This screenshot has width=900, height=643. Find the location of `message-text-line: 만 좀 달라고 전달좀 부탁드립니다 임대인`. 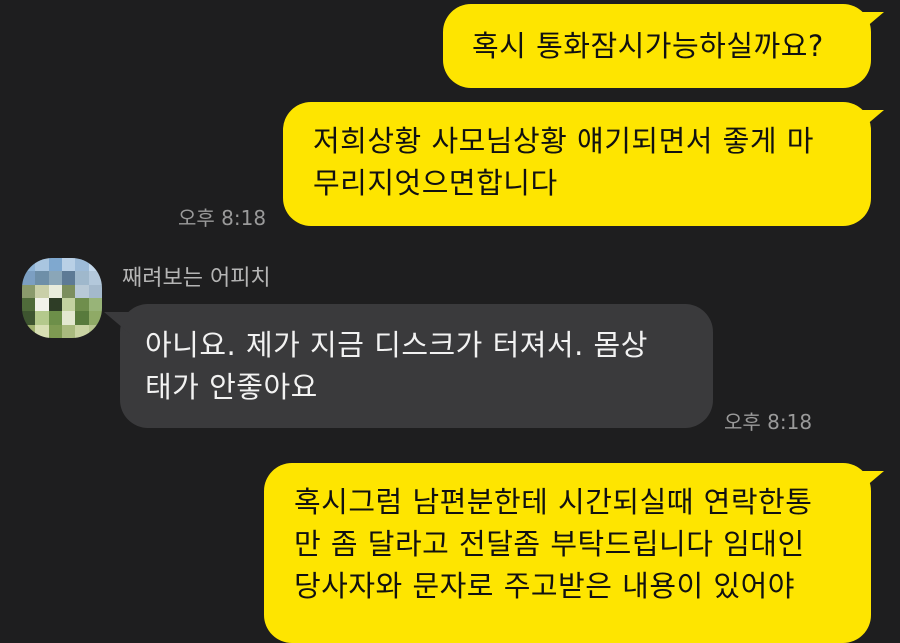

message-text-line: 만 좀 달라고 전달좀 부탁드립니다 임대인 is located at coordinates (549, 544).